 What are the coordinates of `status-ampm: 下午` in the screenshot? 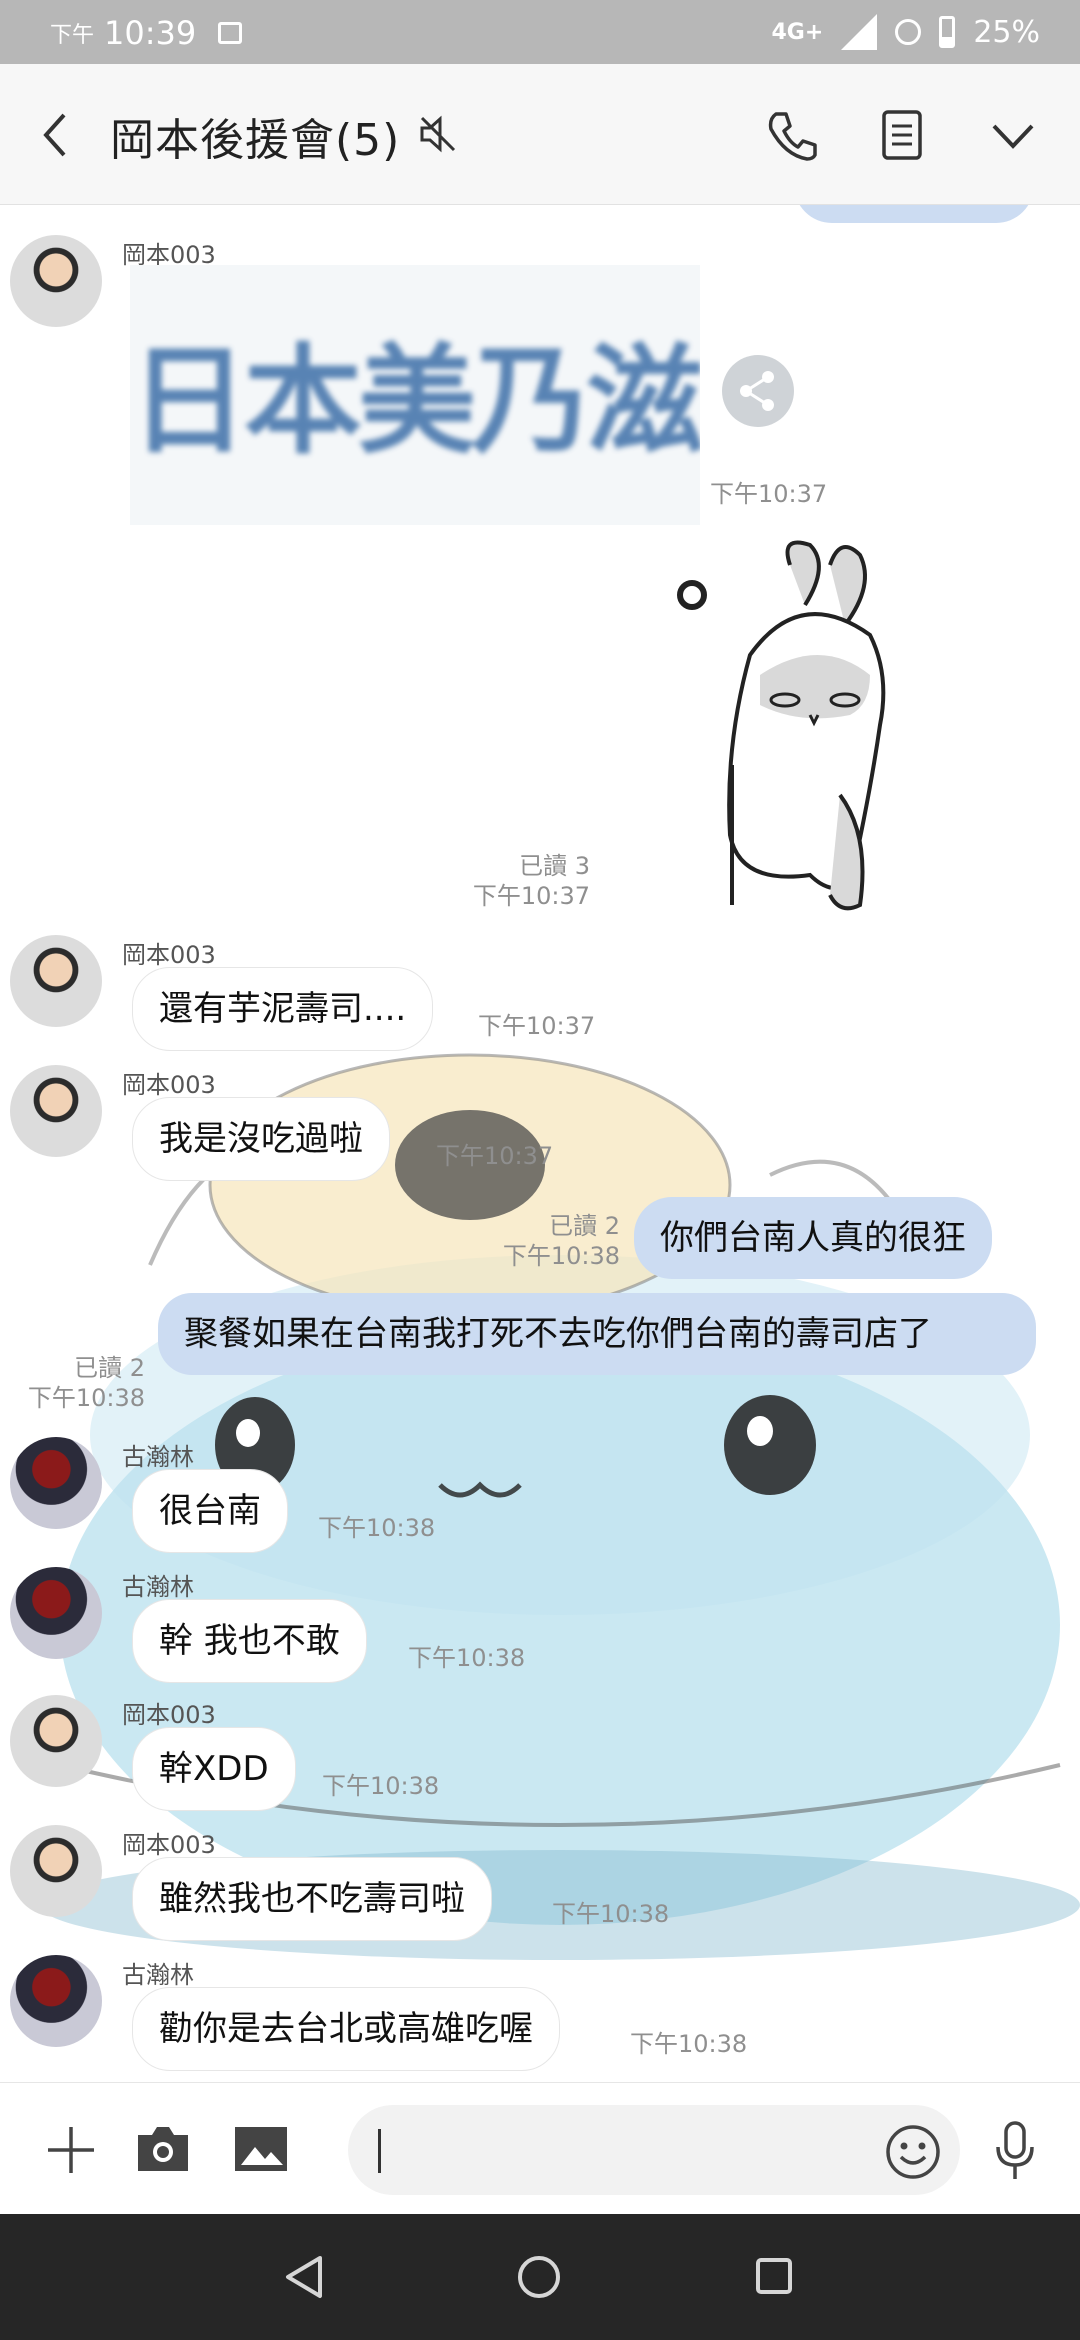 It's located at (72, 35).